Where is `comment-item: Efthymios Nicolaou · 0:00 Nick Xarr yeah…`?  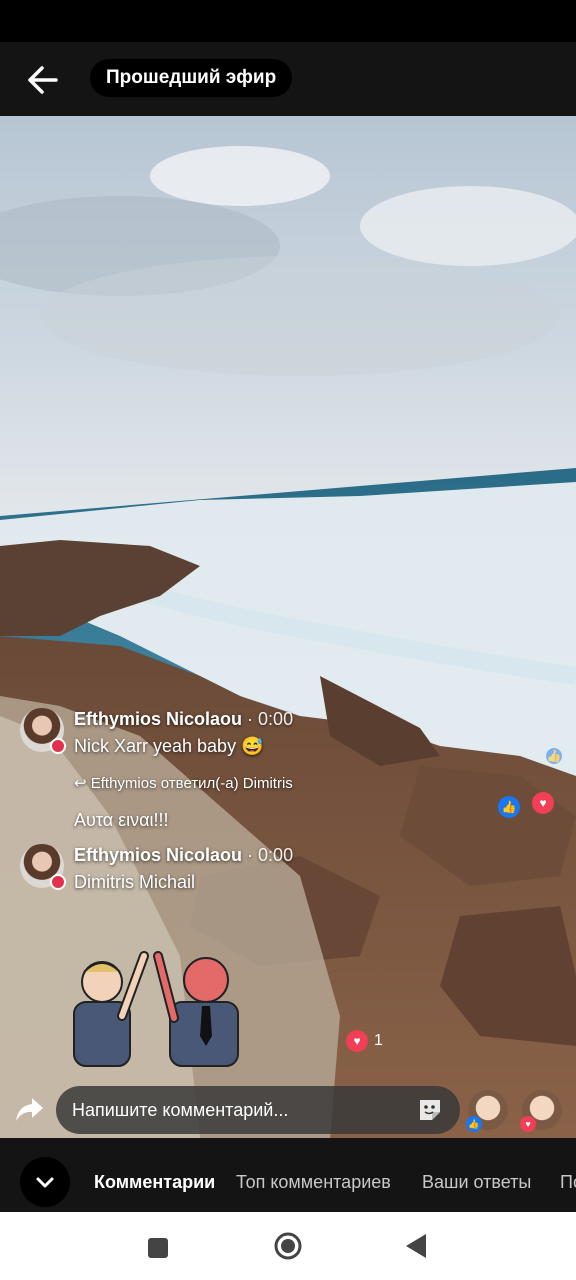 comment-item: Efthymios Nicolaou · 0:00 Nick Xarr yeah… is located at coordinates (156, 733).